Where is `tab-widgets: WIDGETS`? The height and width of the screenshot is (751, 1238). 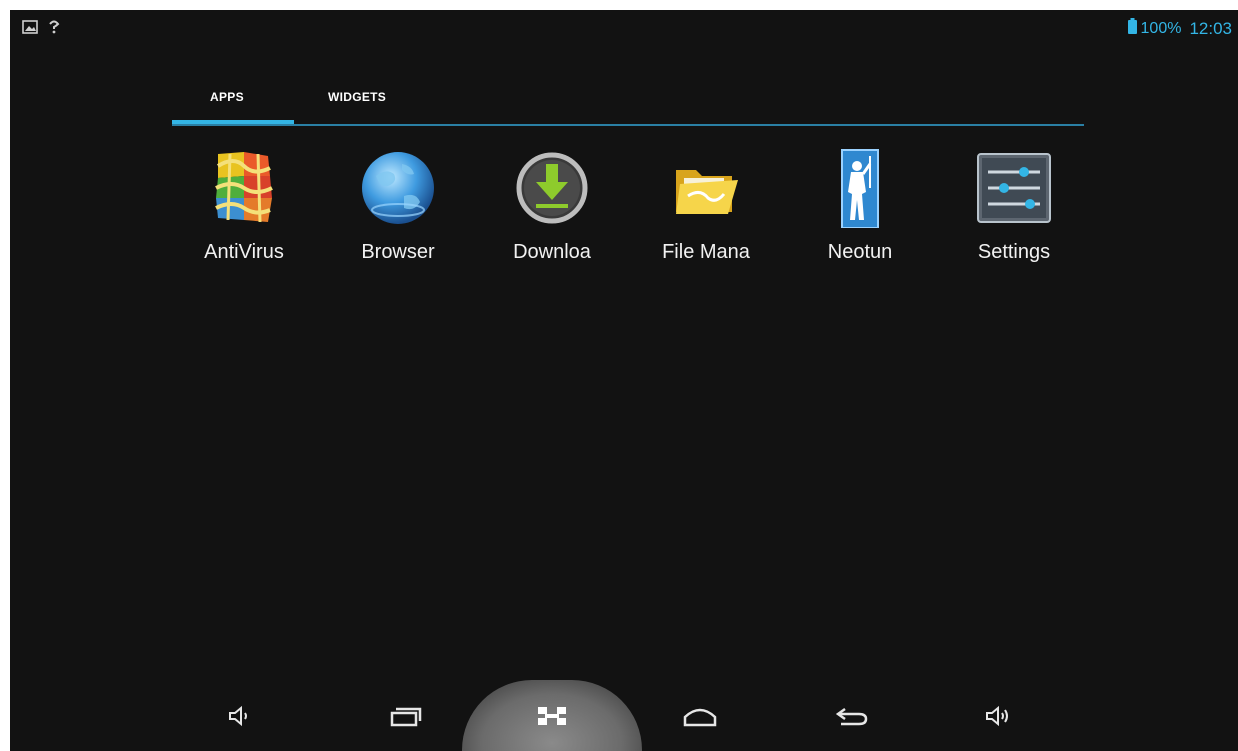
tab-widgets: WIDGETS is located at coordinates (357, 97).